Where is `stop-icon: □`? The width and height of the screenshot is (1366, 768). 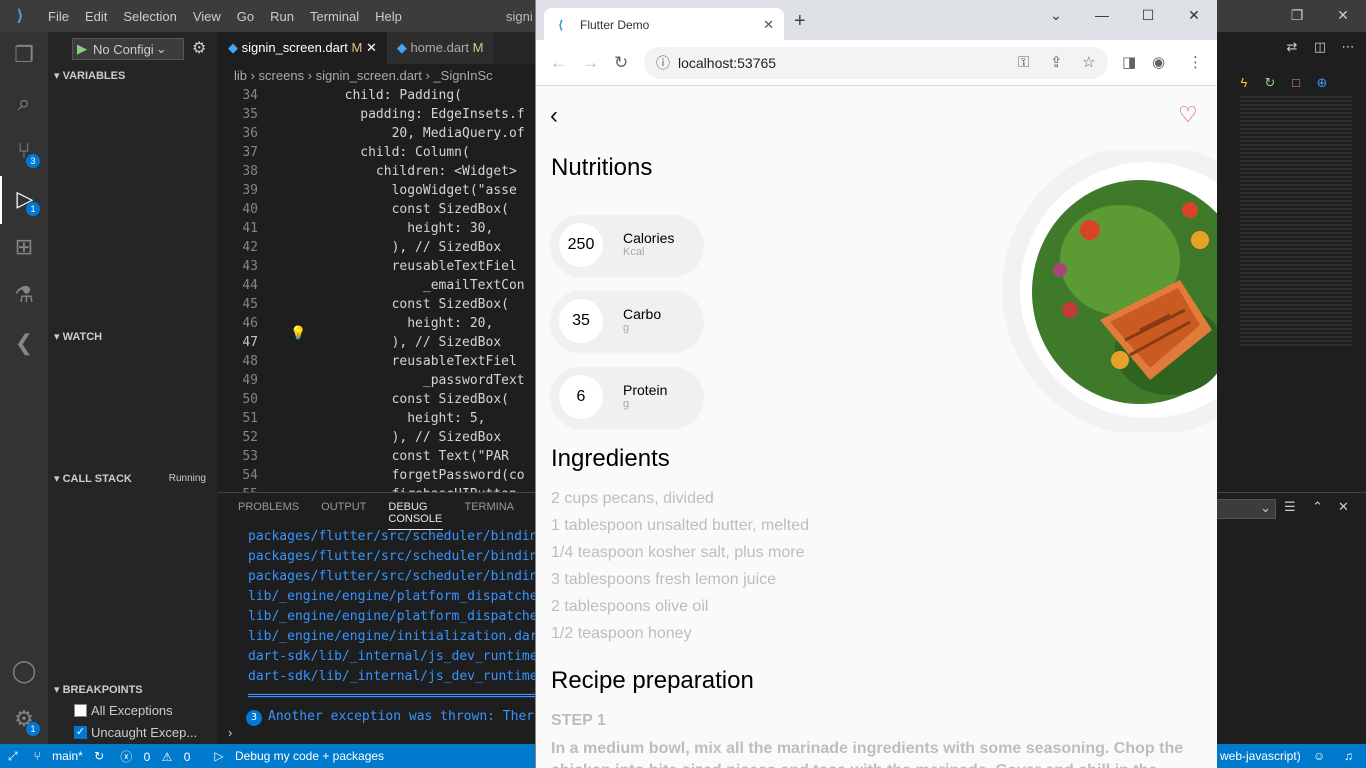
stop-icon: □ is located at coordinates (1296, 83).